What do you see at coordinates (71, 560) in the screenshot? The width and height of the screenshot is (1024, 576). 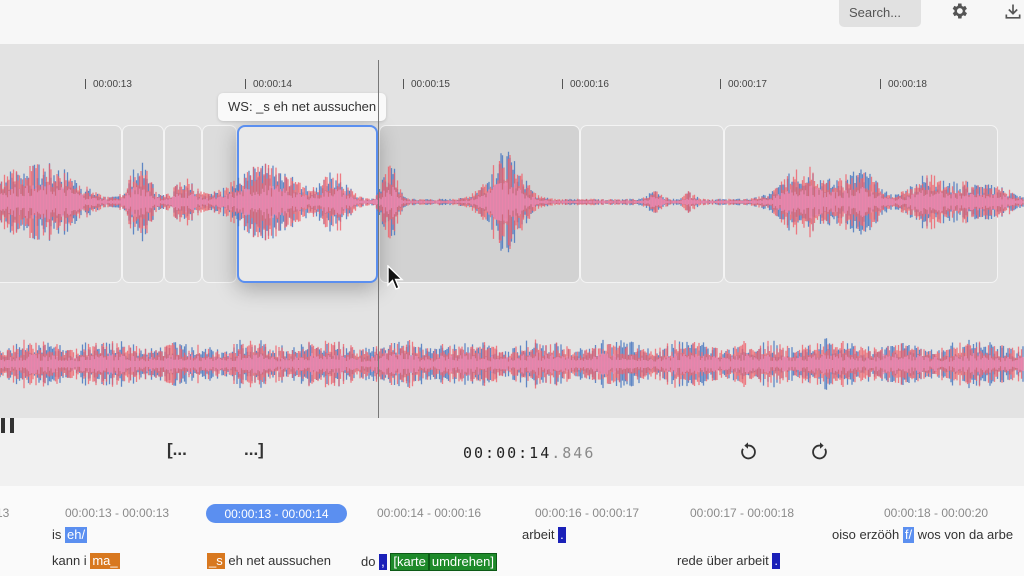 I see `transcript-text: kann i` at bounding box center [71, 560].